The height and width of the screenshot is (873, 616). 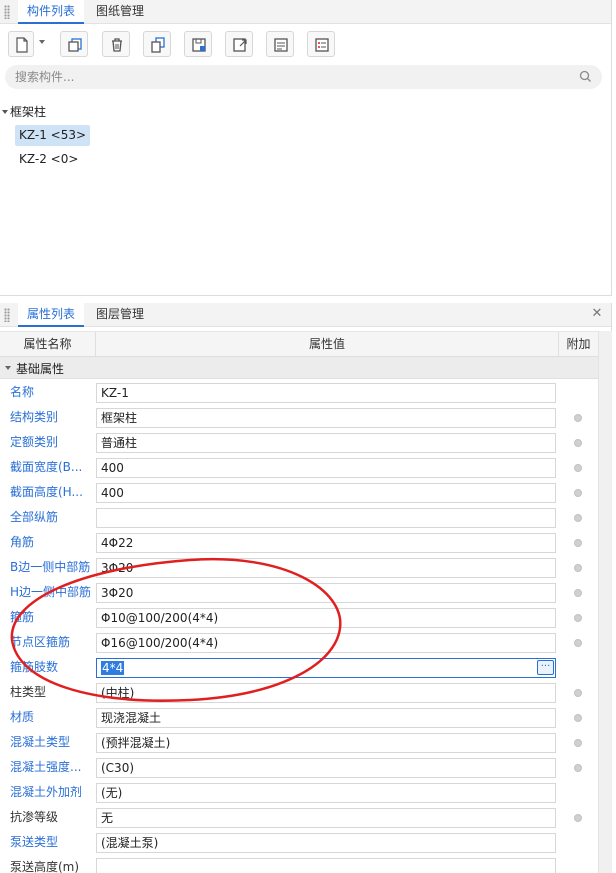 I want to click on property-value: (C30), so click(x=326, y=768).